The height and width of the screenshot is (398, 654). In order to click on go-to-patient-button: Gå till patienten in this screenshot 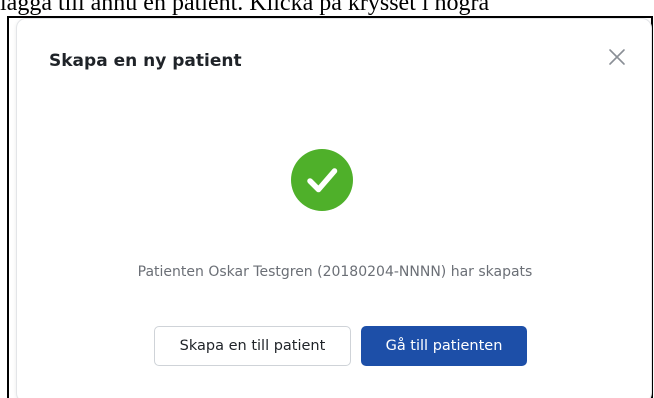, I will do `click(444, 346)`.